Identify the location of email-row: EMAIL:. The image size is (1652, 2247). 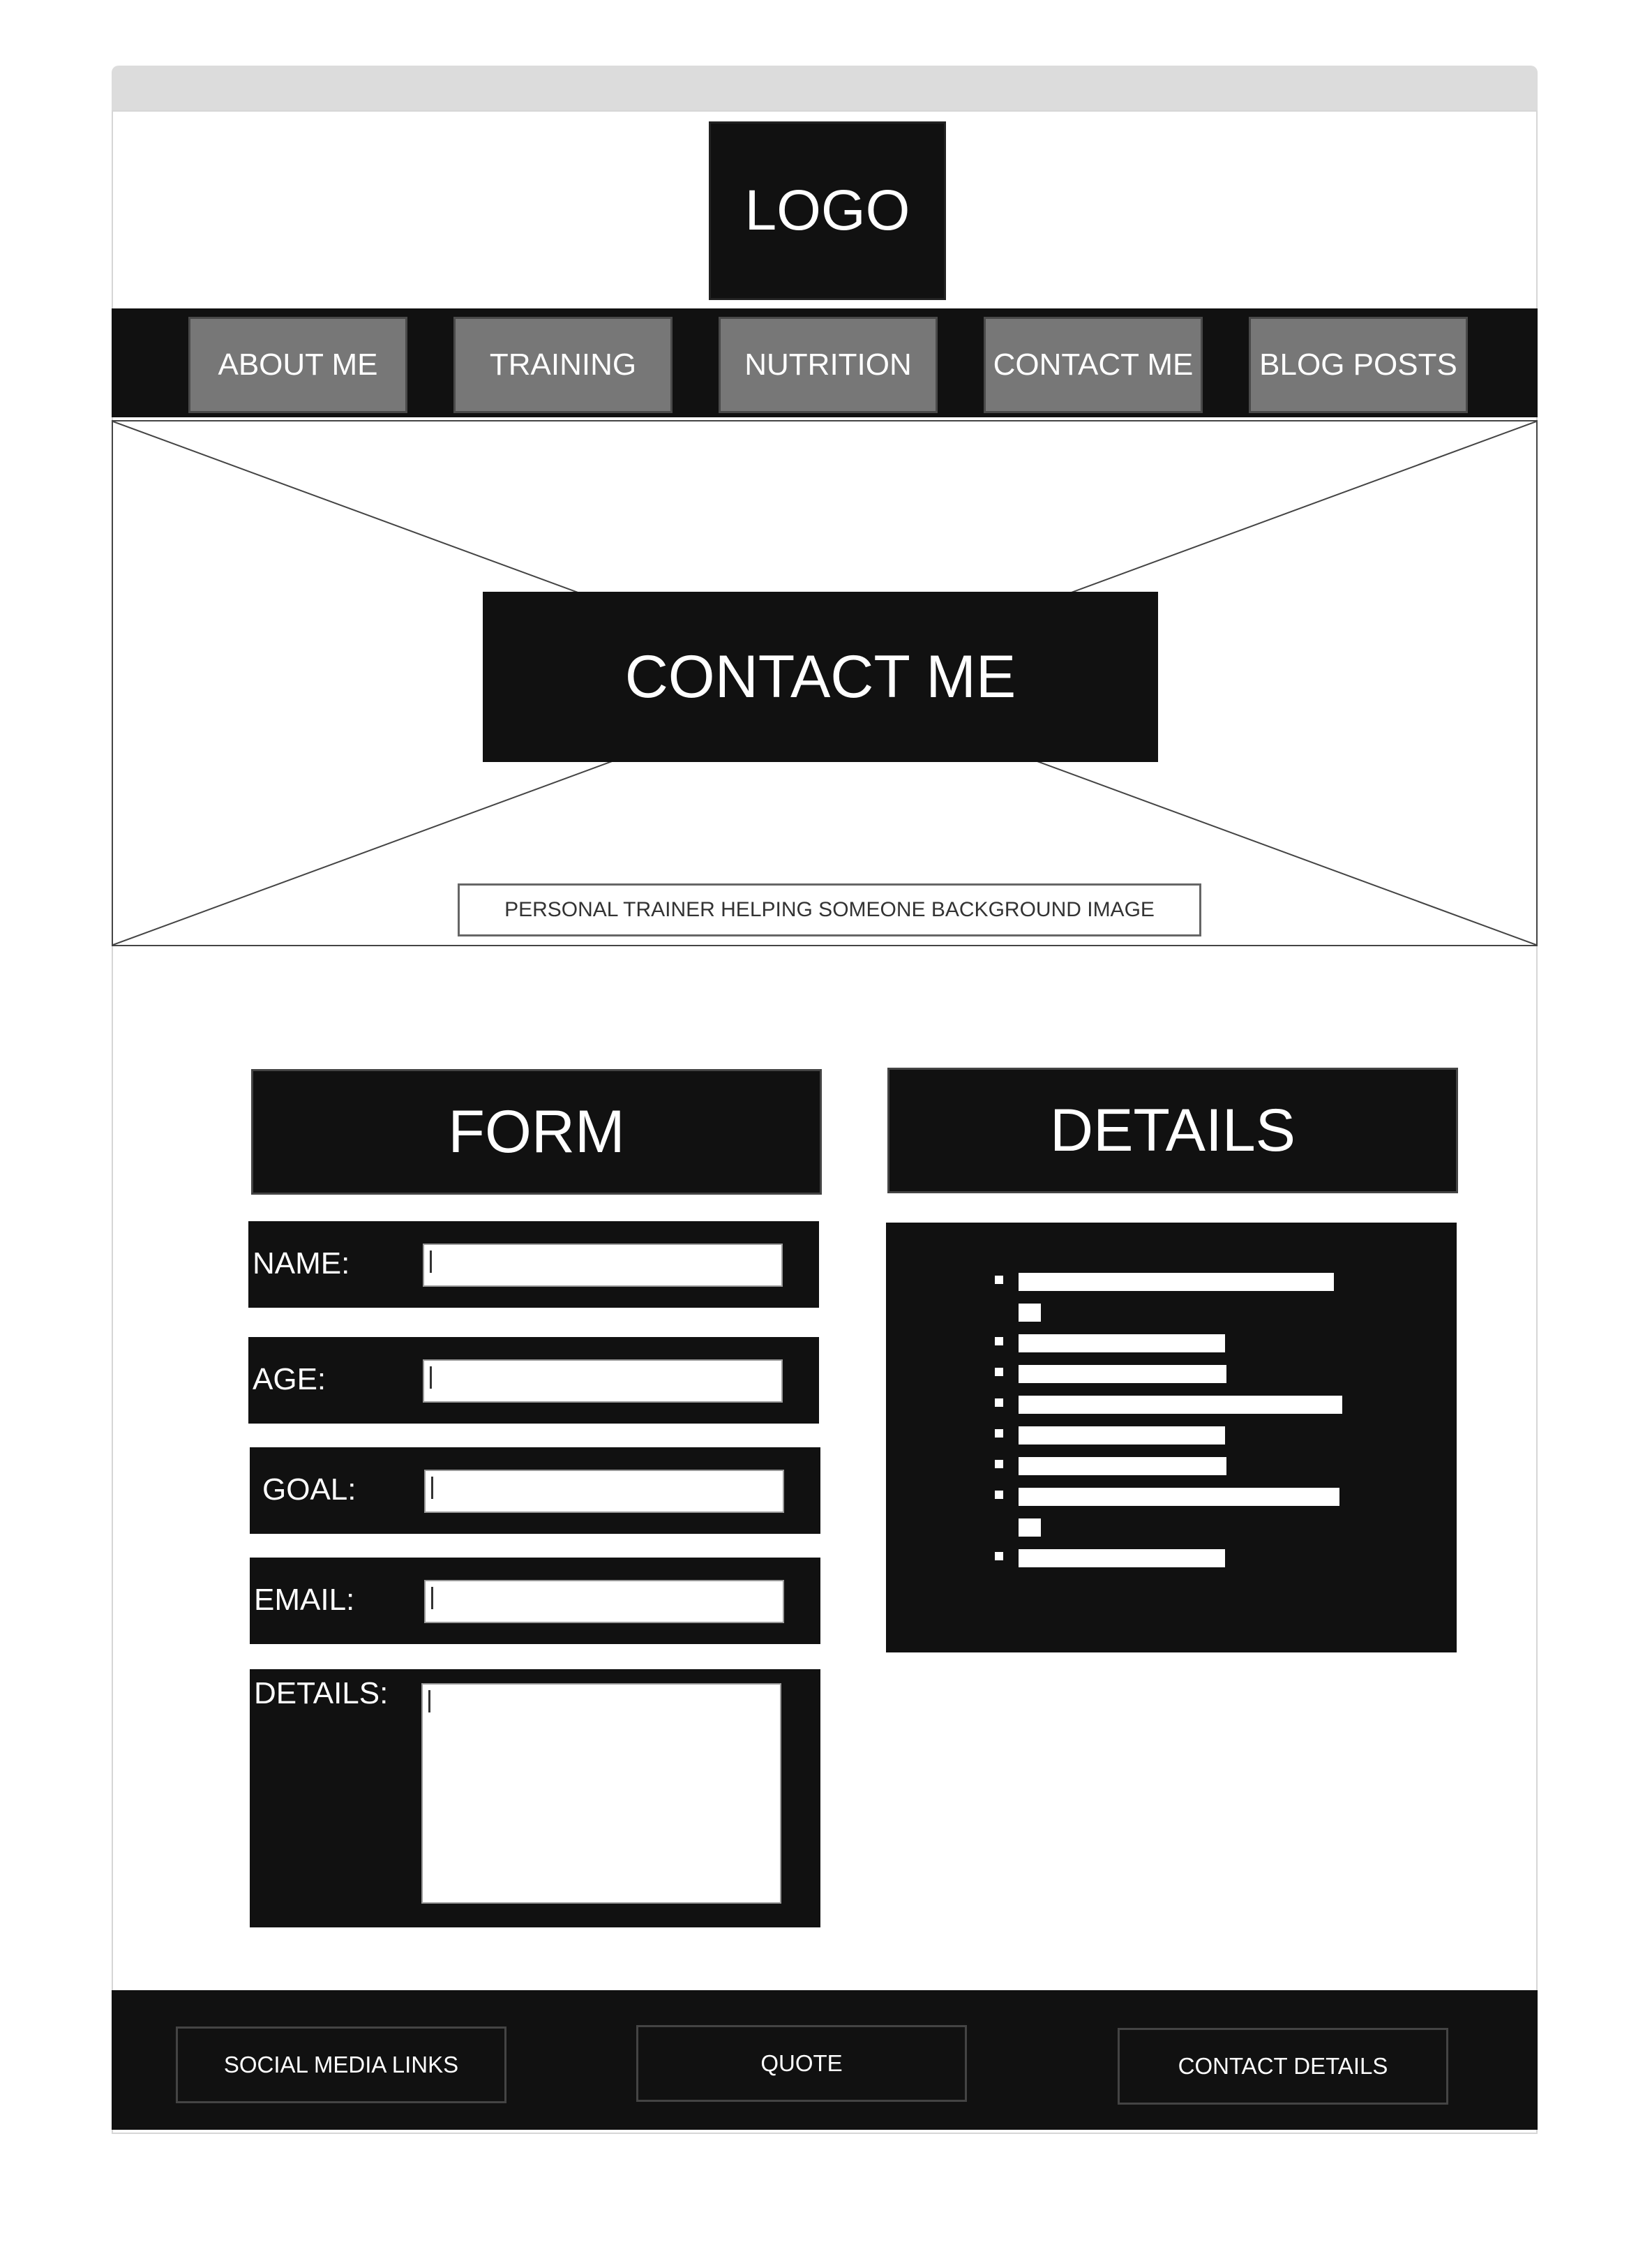
(535, 1601).